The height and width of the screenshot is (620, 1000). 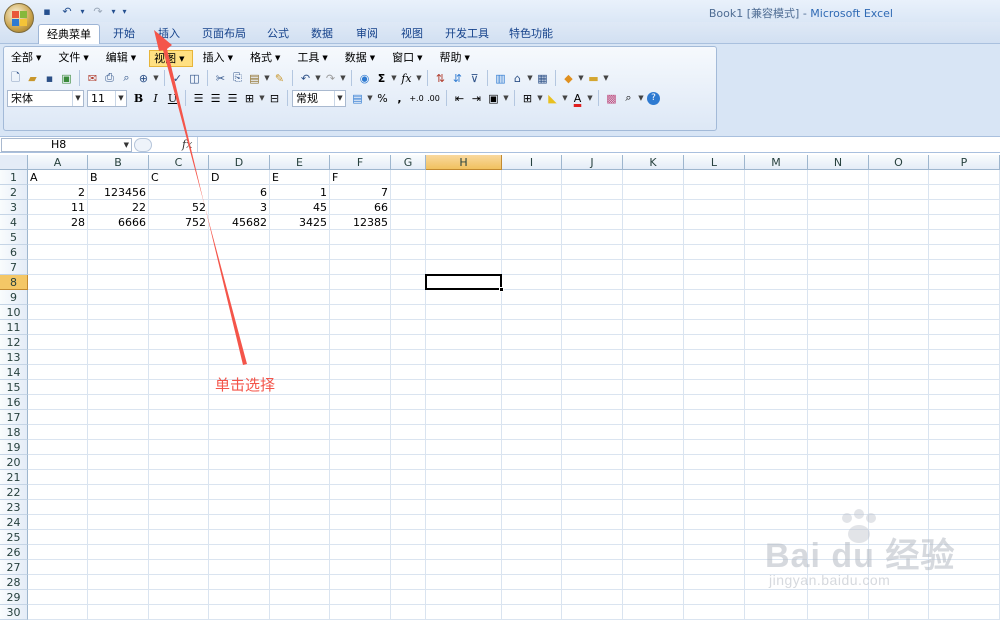 What do you see at coordinates (860, 556) in the screenshot?
I see `watermark-brand: Bai du 经验` at bounding box center [860, 556].